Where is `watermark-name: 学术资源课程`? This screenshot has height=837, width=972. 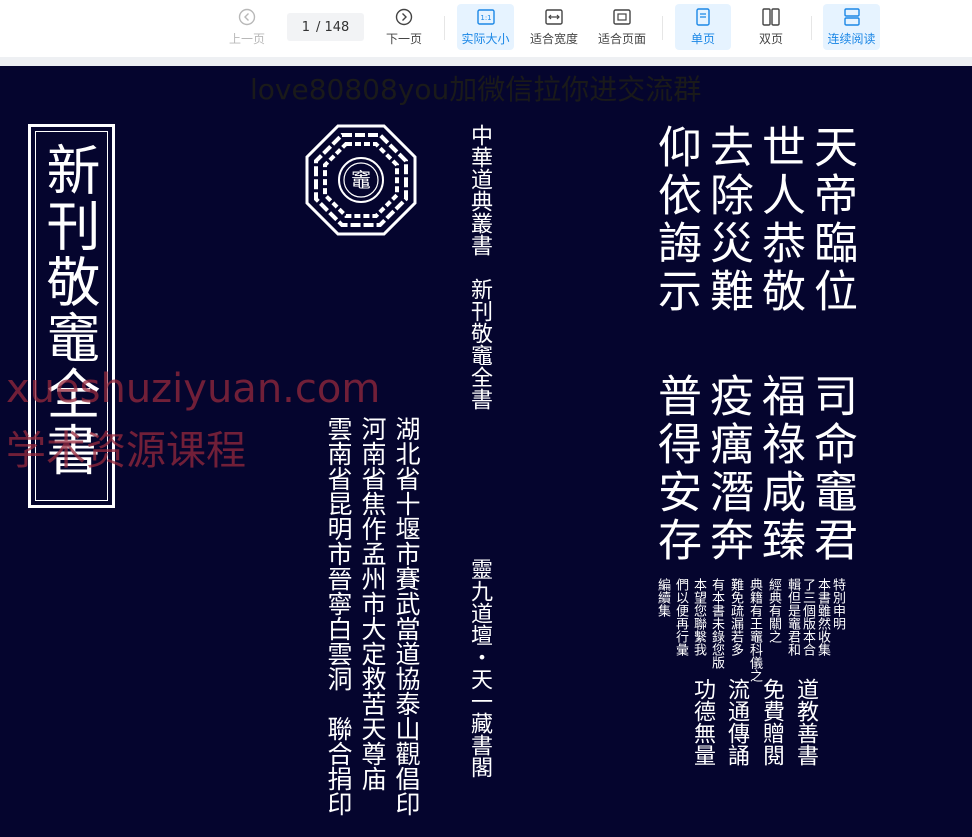
watermark-name: 学术资源课程 is located at coordinates (126, 451).